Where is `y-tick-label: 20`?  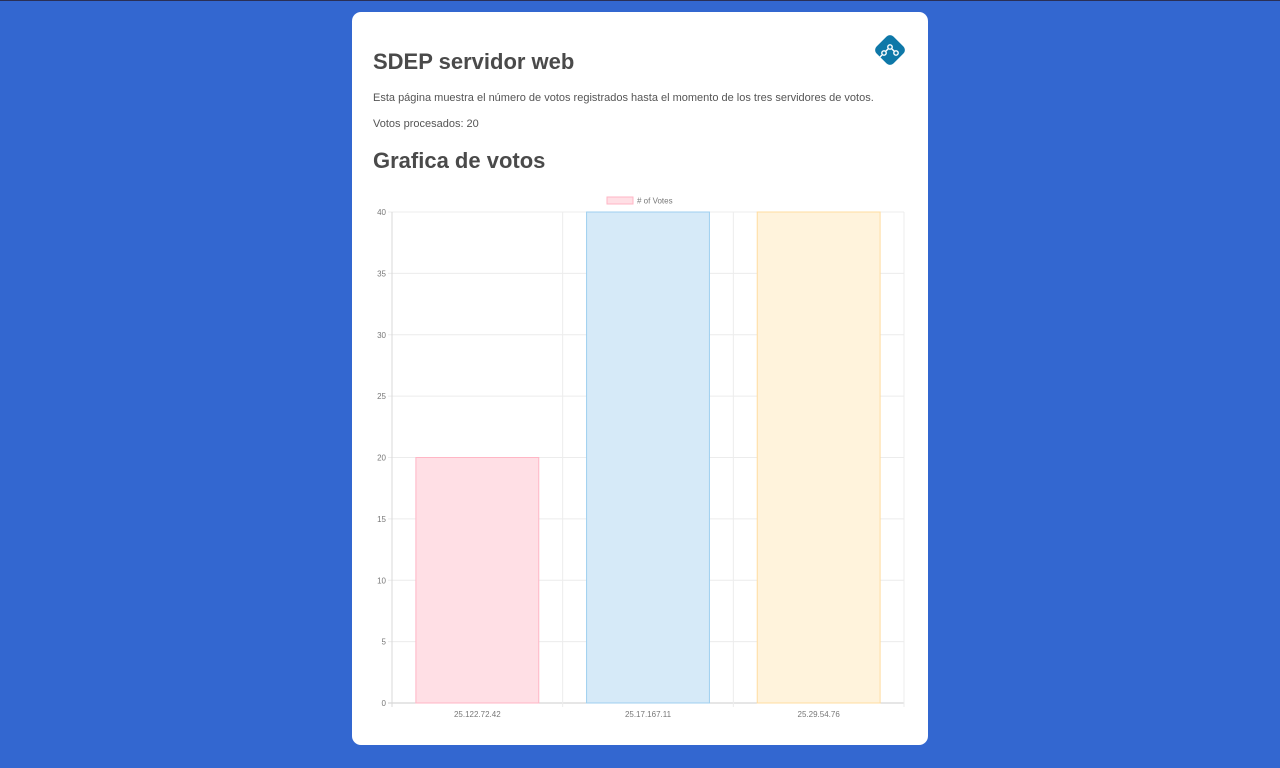
y-tick-label: 20 is located at coordinates (381, 458).